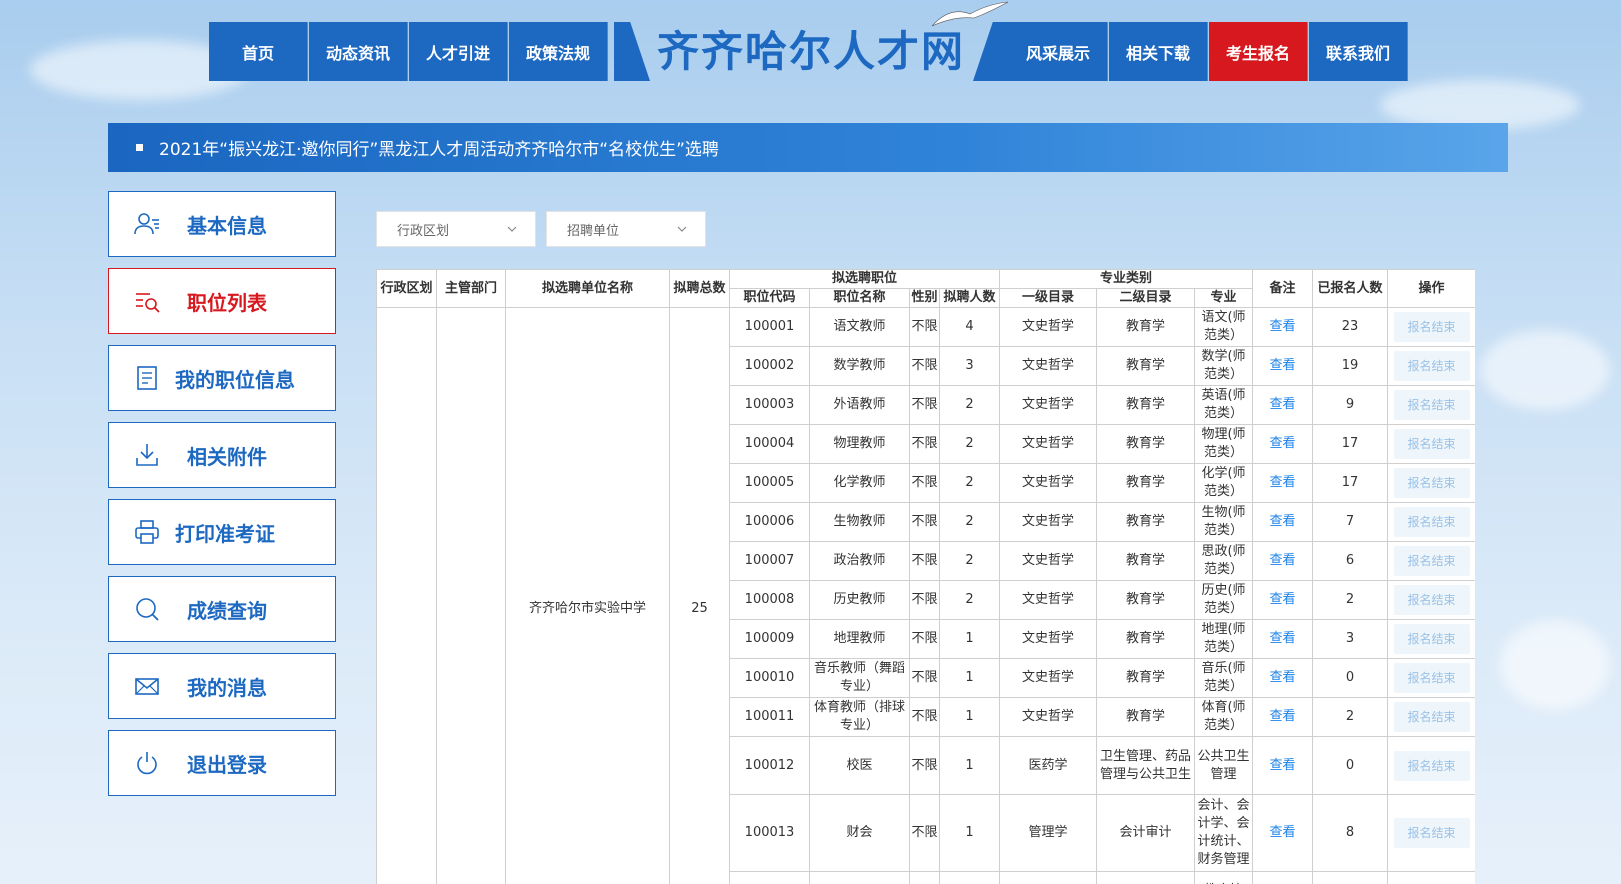 This screenshot has width=1621, height=884. What do you see at coordinates (1555, 665) in the screenshot?
I see `cloud` at bounding box center [1555, 665].